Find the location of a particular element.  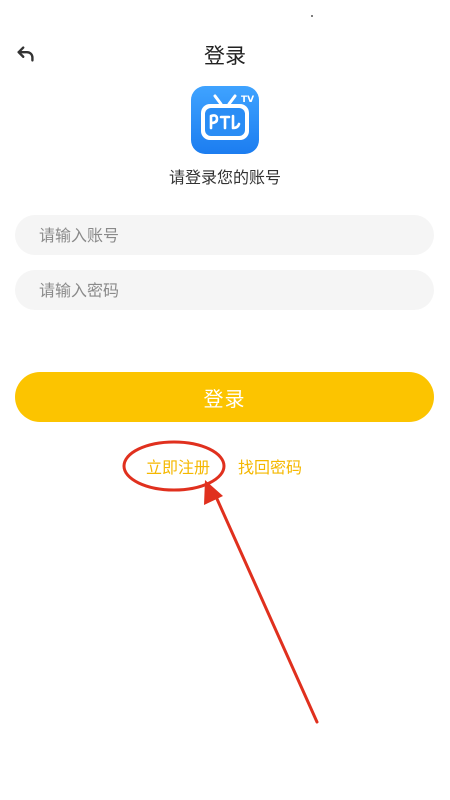

svg-text: TV is located at coordinates (247, 100).